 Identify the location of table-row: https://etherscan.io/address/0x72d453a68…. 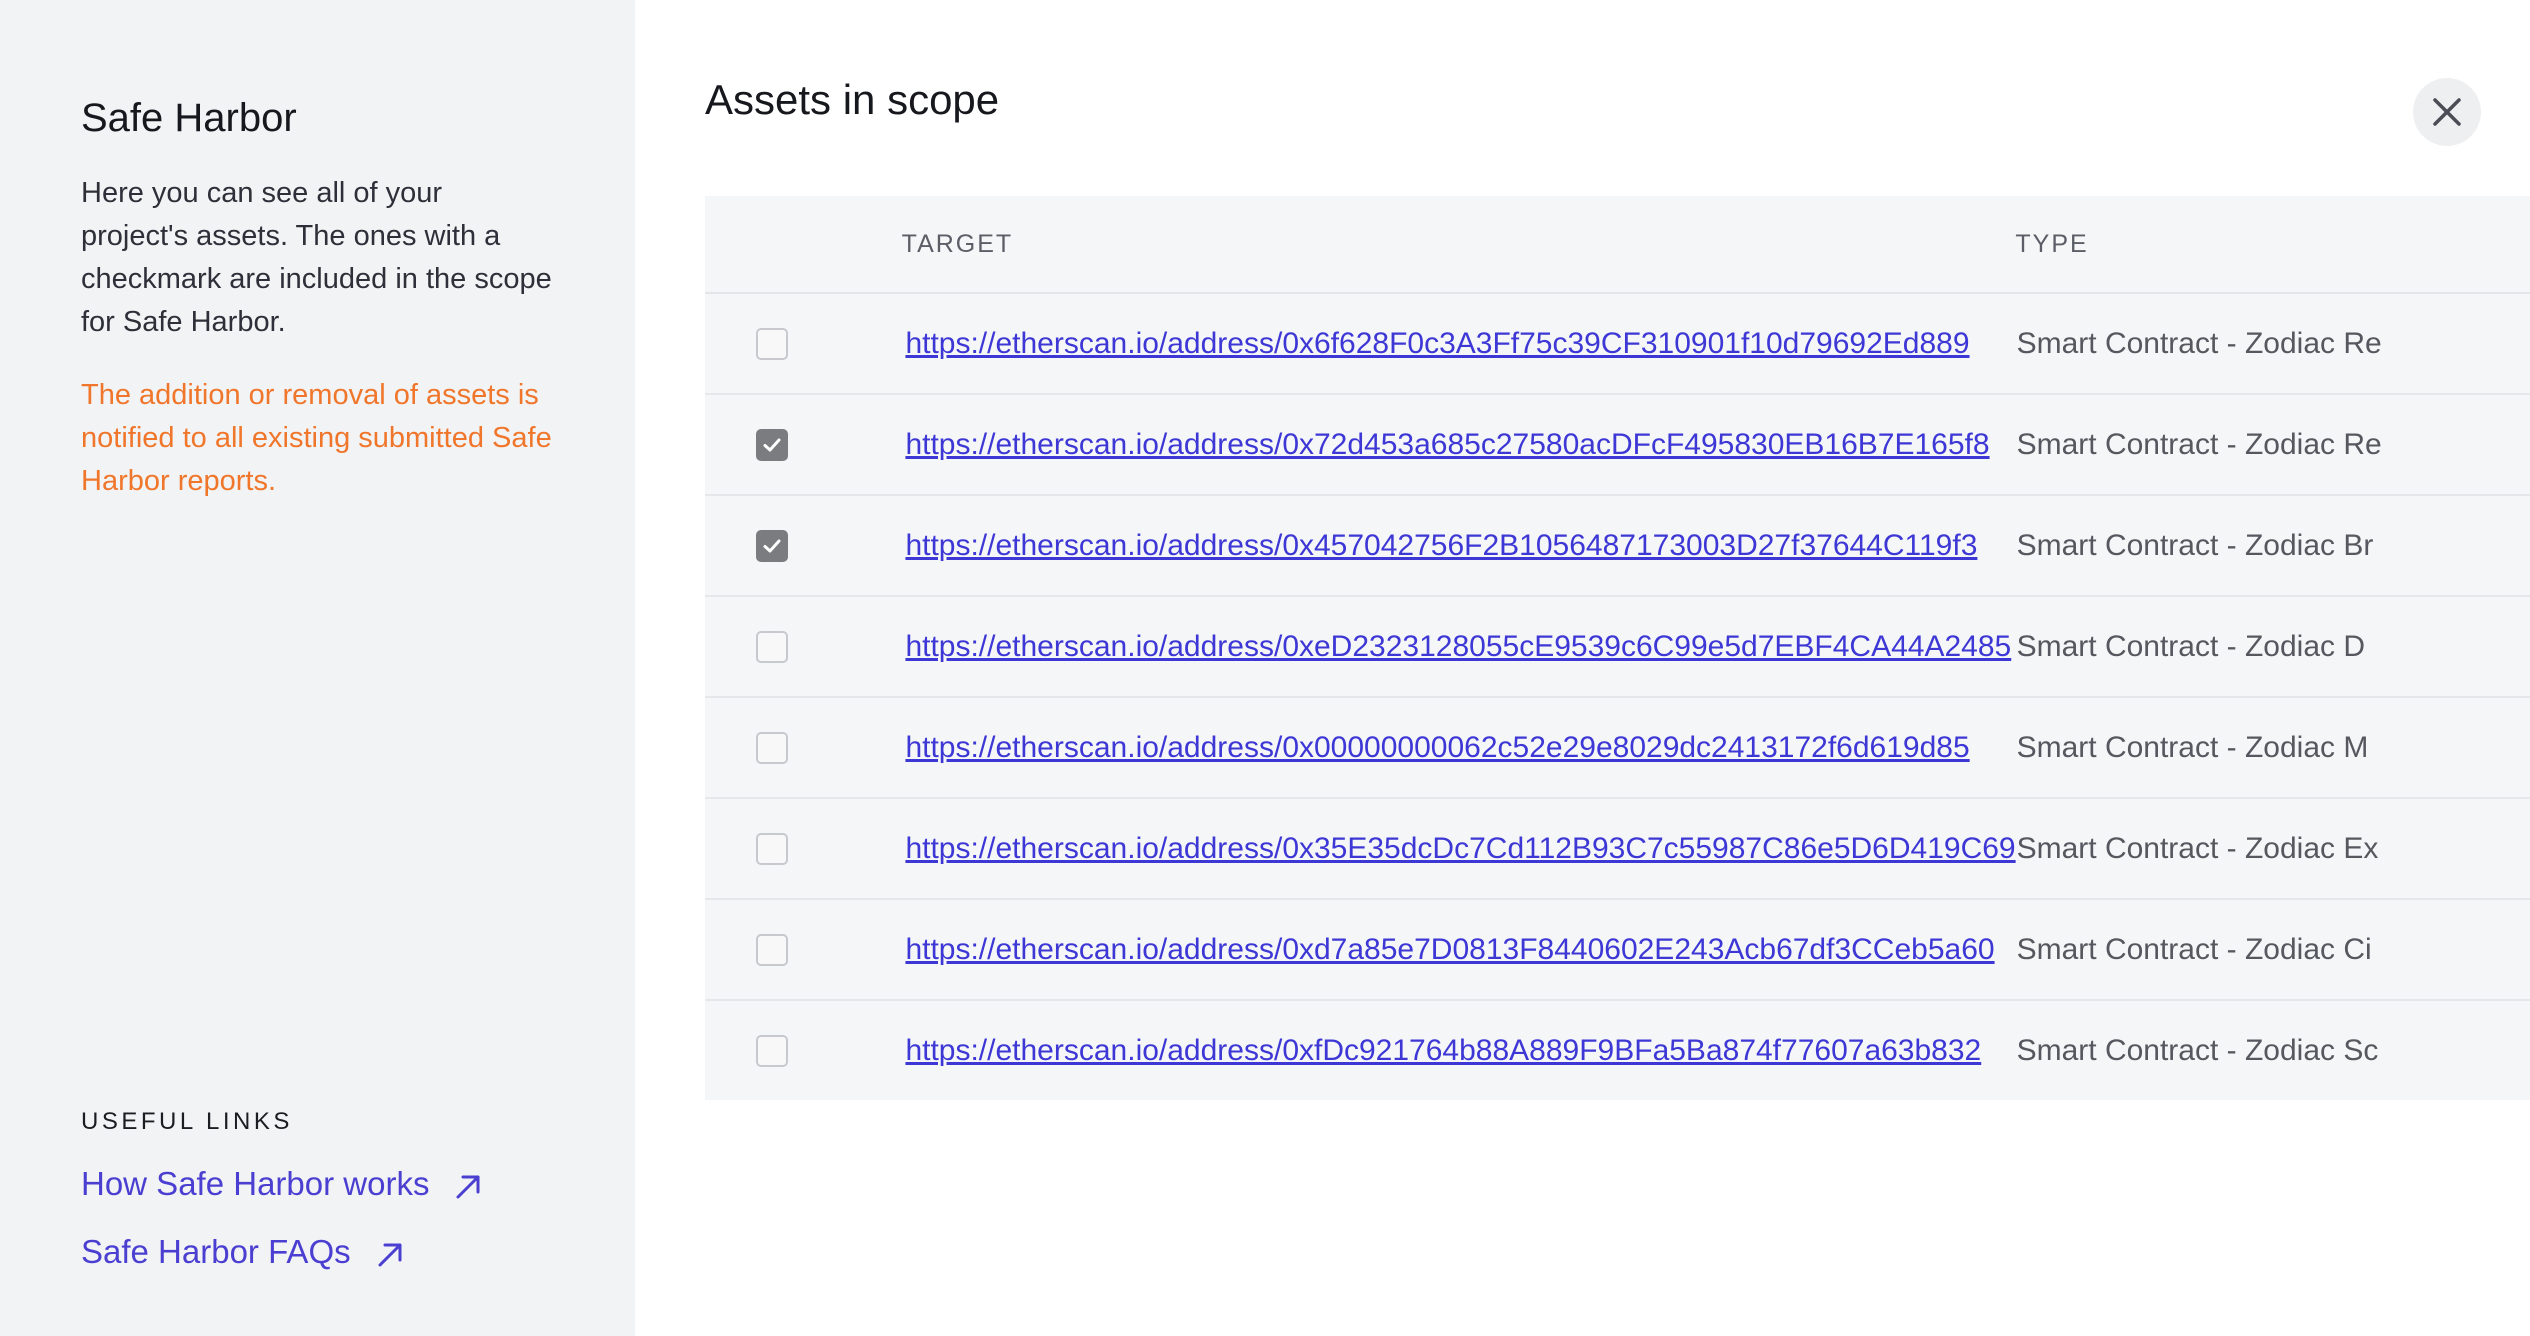
(1617, 445).